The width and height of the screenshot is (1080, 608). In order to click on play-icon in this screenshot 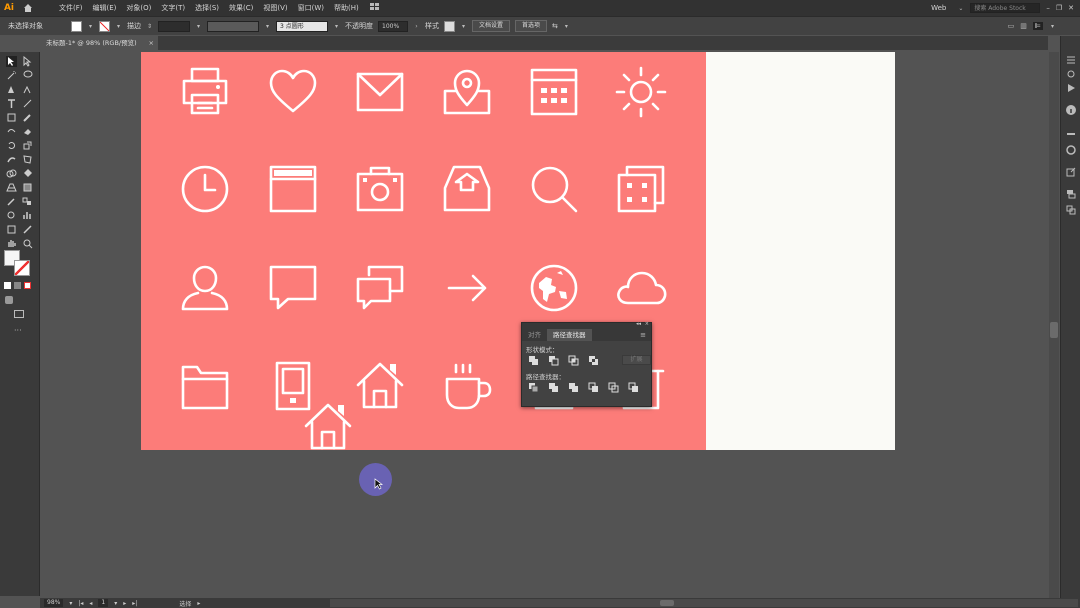, I will do `click(1071, 88)`.